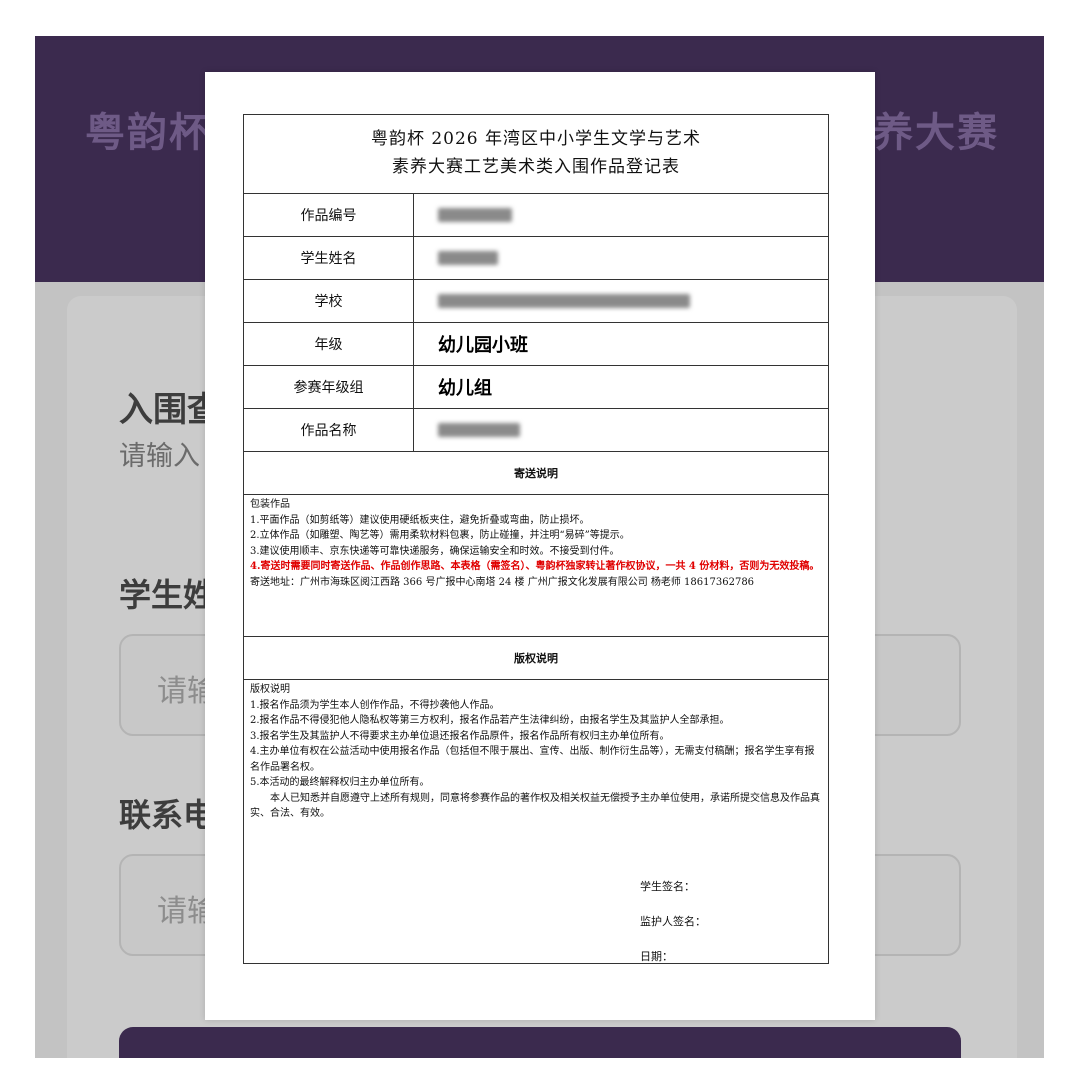 The image size is (1080, 1092). Describe the element at coordinates (167, 595) in the screenshot. I see `student-name-label: 学生姓` at that location.